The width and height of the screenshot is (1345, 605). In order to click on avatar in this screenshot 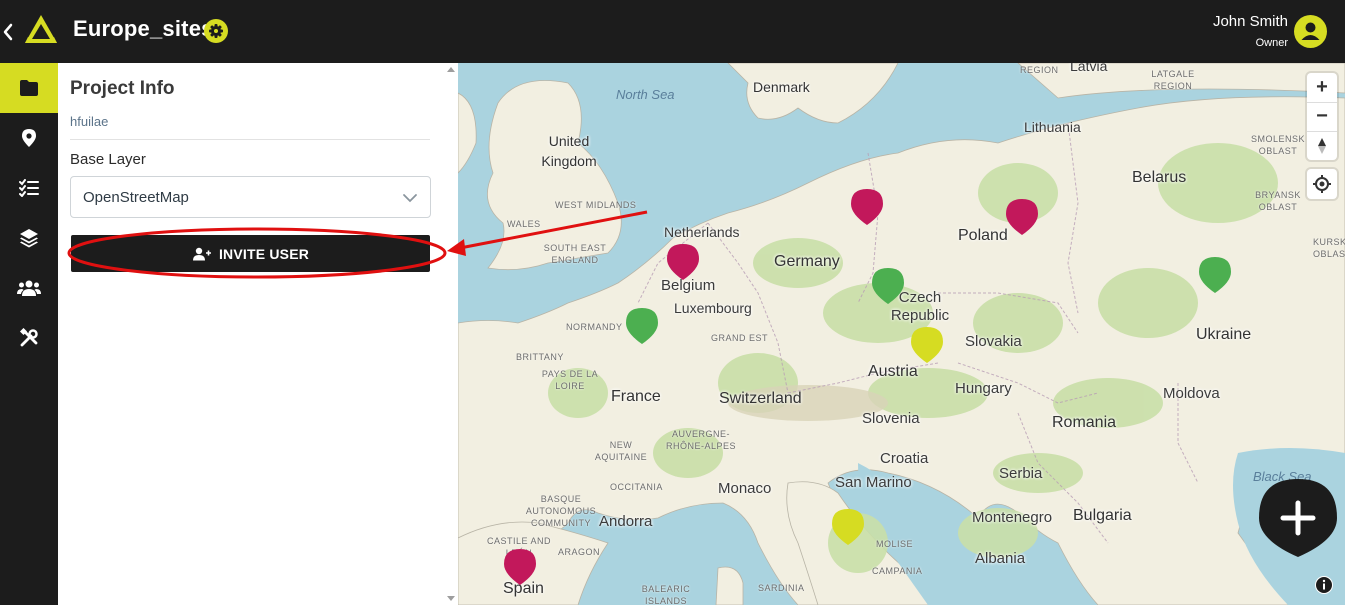, I will do `click(1310, 31)`.